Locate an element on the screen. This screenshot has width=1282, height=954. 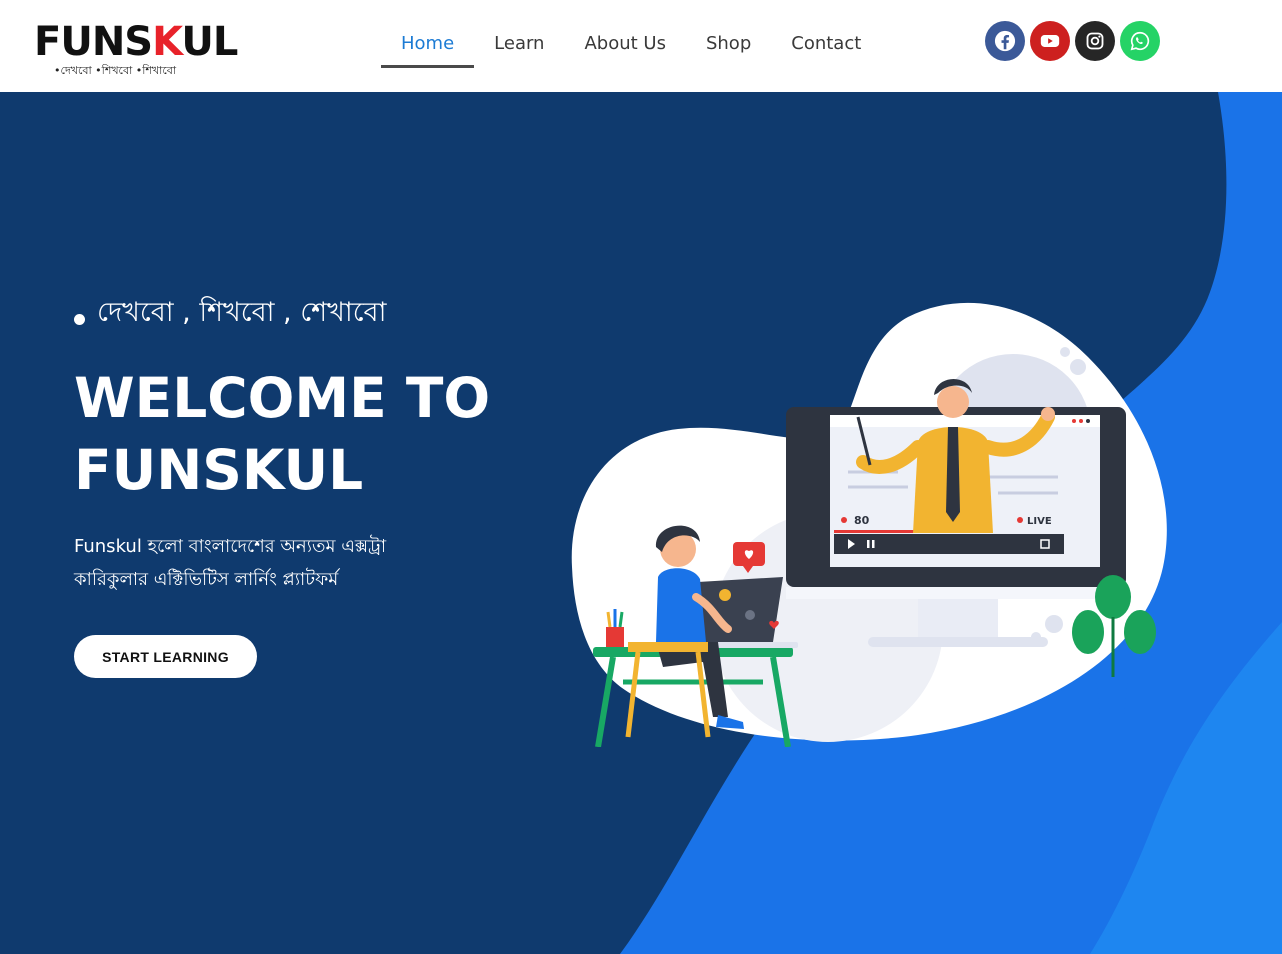
live-label: LIVE is located at coordinates (1039, 521).